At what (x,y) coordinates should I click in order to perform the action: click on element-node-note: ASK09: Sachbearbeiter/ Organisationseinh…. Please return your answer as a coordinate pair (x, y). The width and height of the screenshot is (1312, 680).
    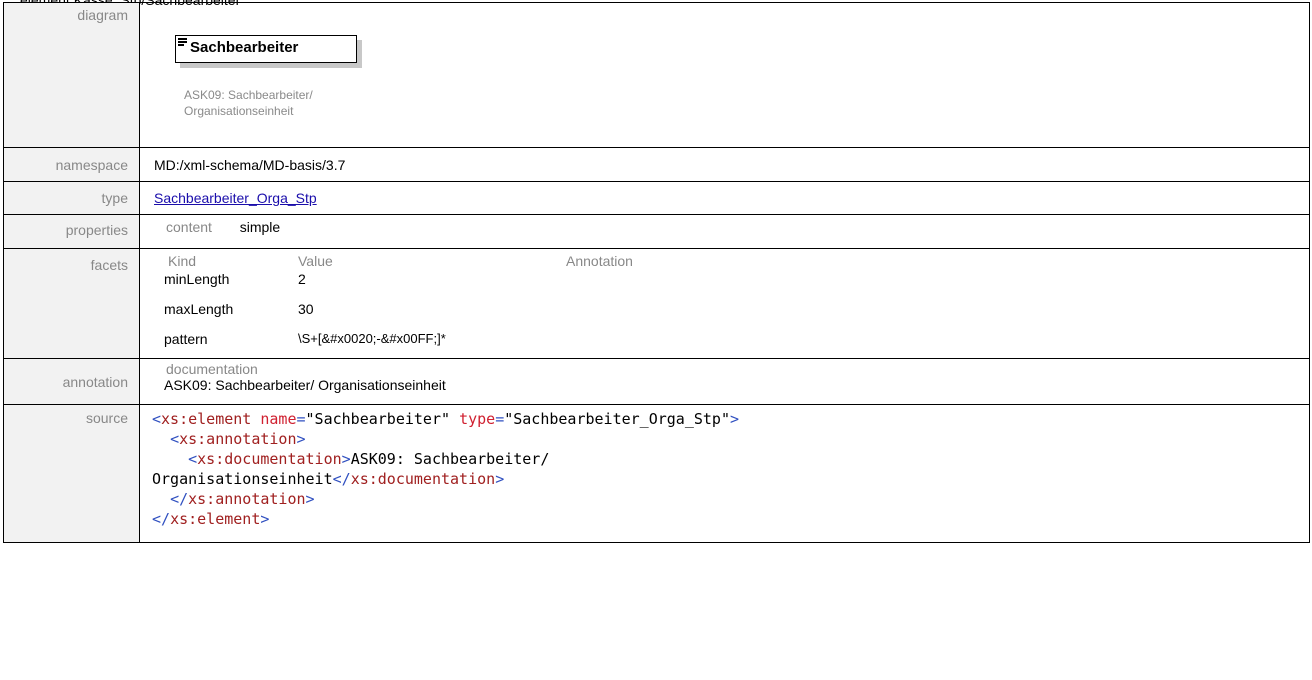
    Looking at the image, I should click on (274, 103).